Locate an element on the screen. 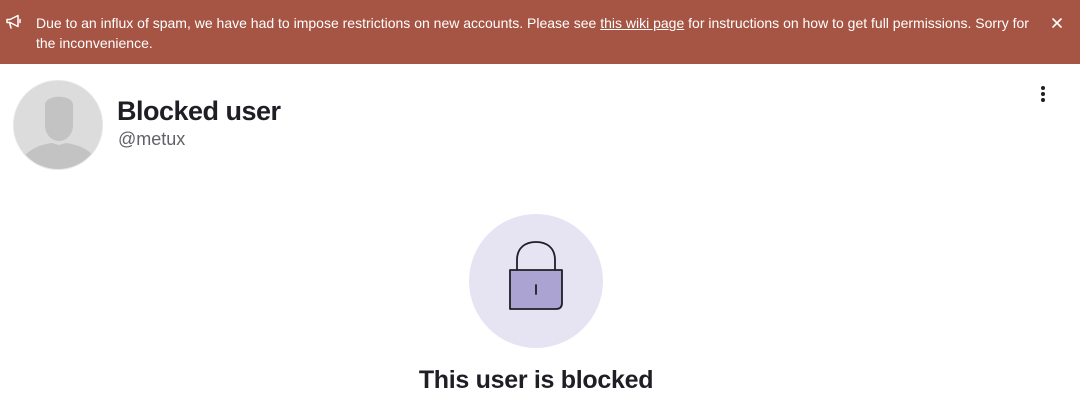 This screenshot has width=1080, height=402. avatar is located at coordinates (58, 125).